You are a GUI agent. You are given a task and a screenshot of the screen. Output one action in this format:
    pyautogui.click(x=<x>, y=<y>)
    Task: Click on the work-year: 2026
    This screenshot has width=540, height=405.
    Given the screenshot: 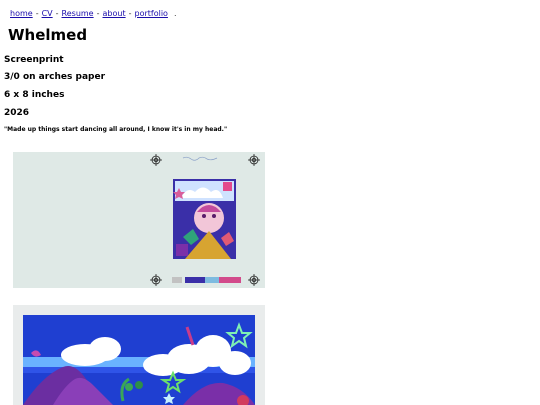 What is the action you would take?
    pyautogui.click(x=17, y=113)
    